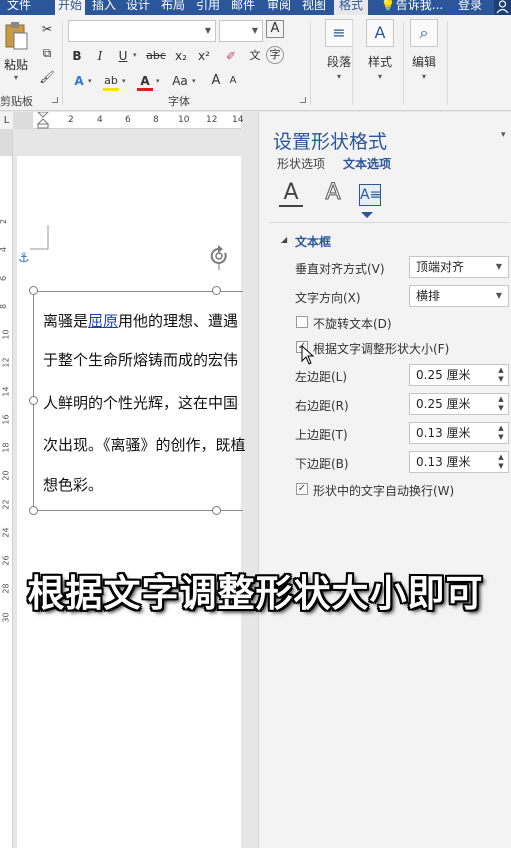 This screenshot has height=848, width=511. What do you see at coordinates (156, 56) in the screenshot?
I see `strikethrough-button: abc` at bounding box center [156, 56].